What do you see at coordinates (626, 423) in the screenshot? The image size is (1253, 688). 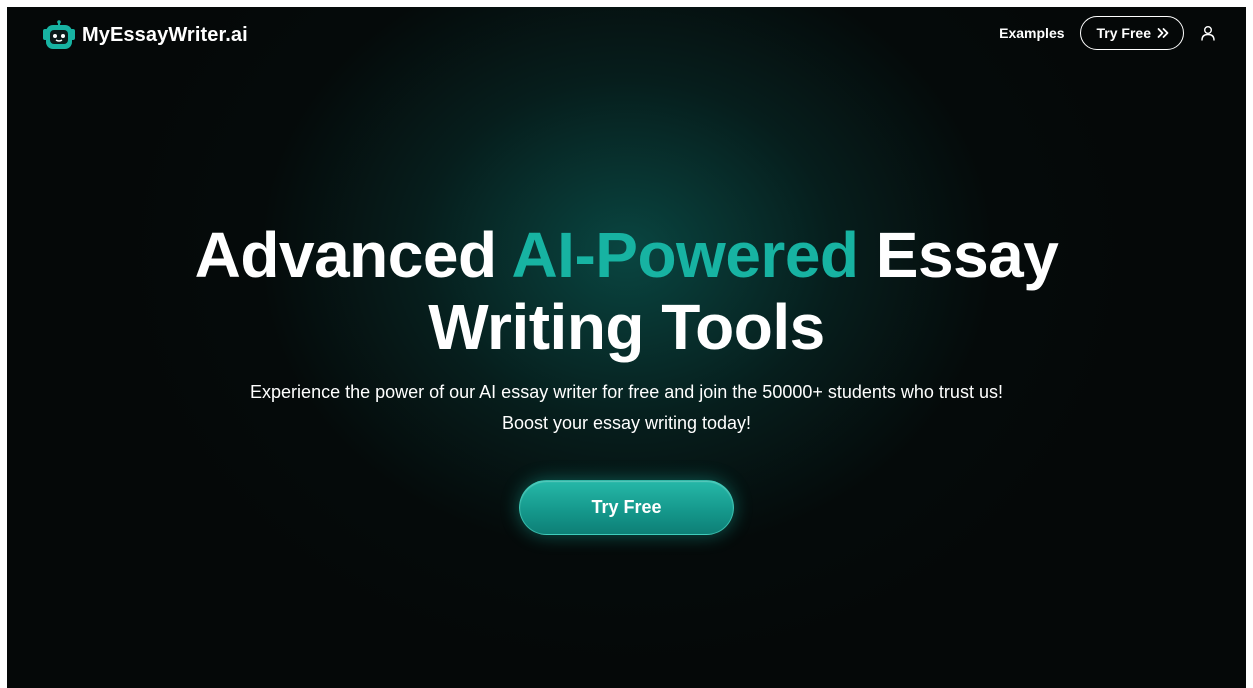 I see `hero-subtitle-line2: Boost your essay writing today!` at bounding box center [626, 423].